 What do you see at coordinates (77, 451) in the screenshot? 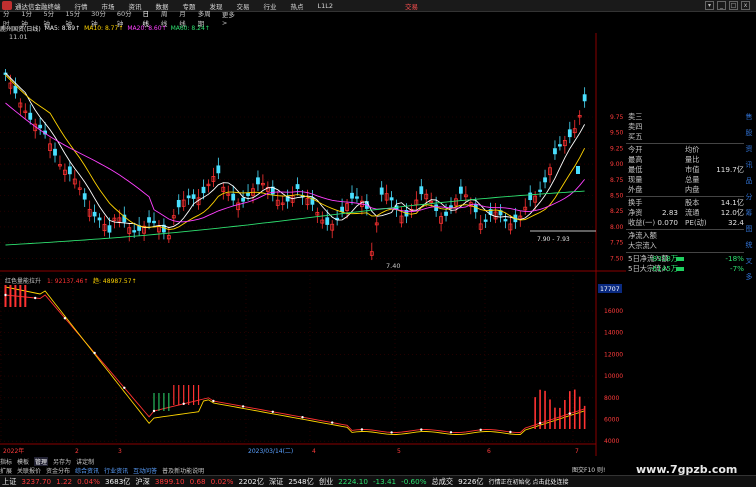
I see `time-tick-label: 2` at bounding box center [77, 451].